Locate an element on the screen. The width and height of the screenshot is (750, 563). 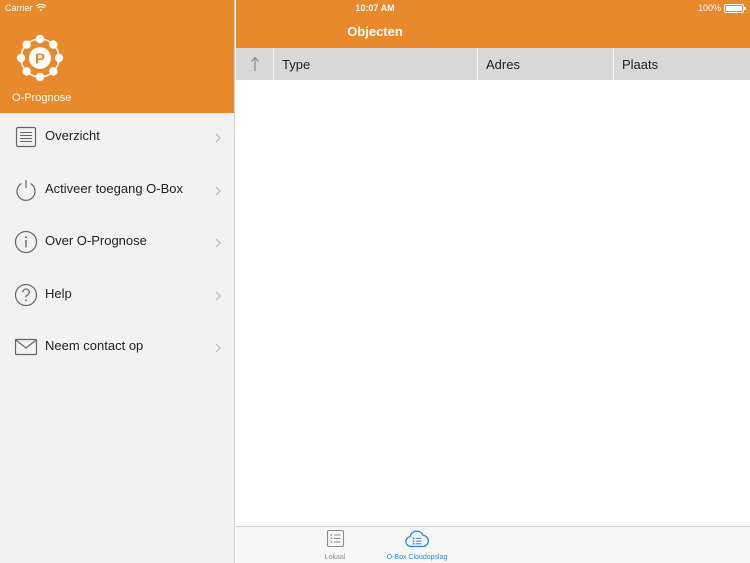
tab-o-box-cloudopslag: O-Box Cloudopslag is located at coordinates (417, 545).